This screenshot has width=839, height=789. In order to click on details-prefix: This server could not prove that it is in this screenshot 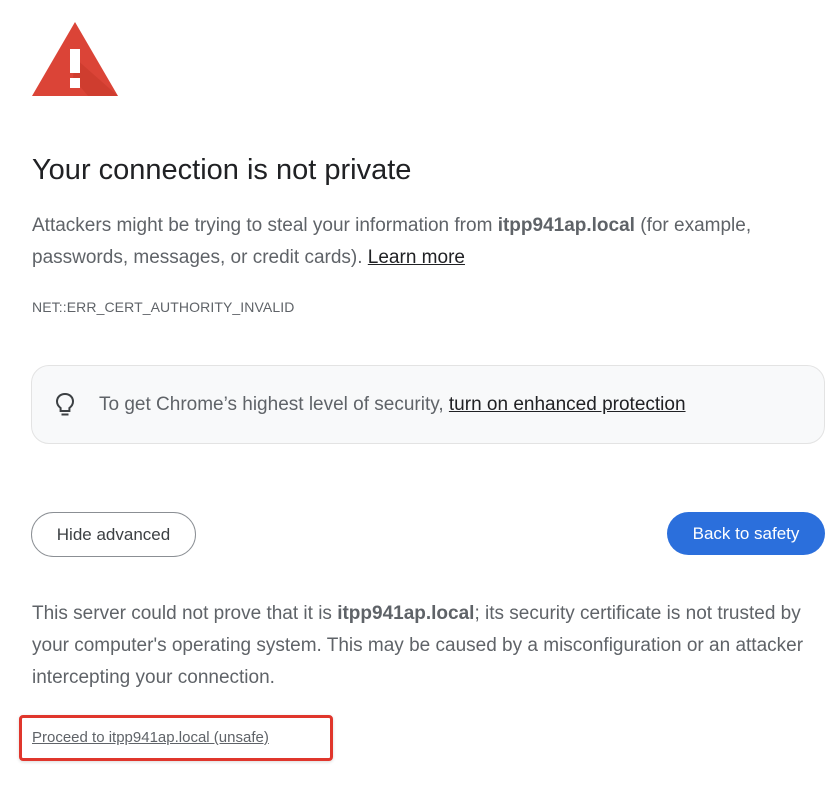, I will do `click(185, 613)`.